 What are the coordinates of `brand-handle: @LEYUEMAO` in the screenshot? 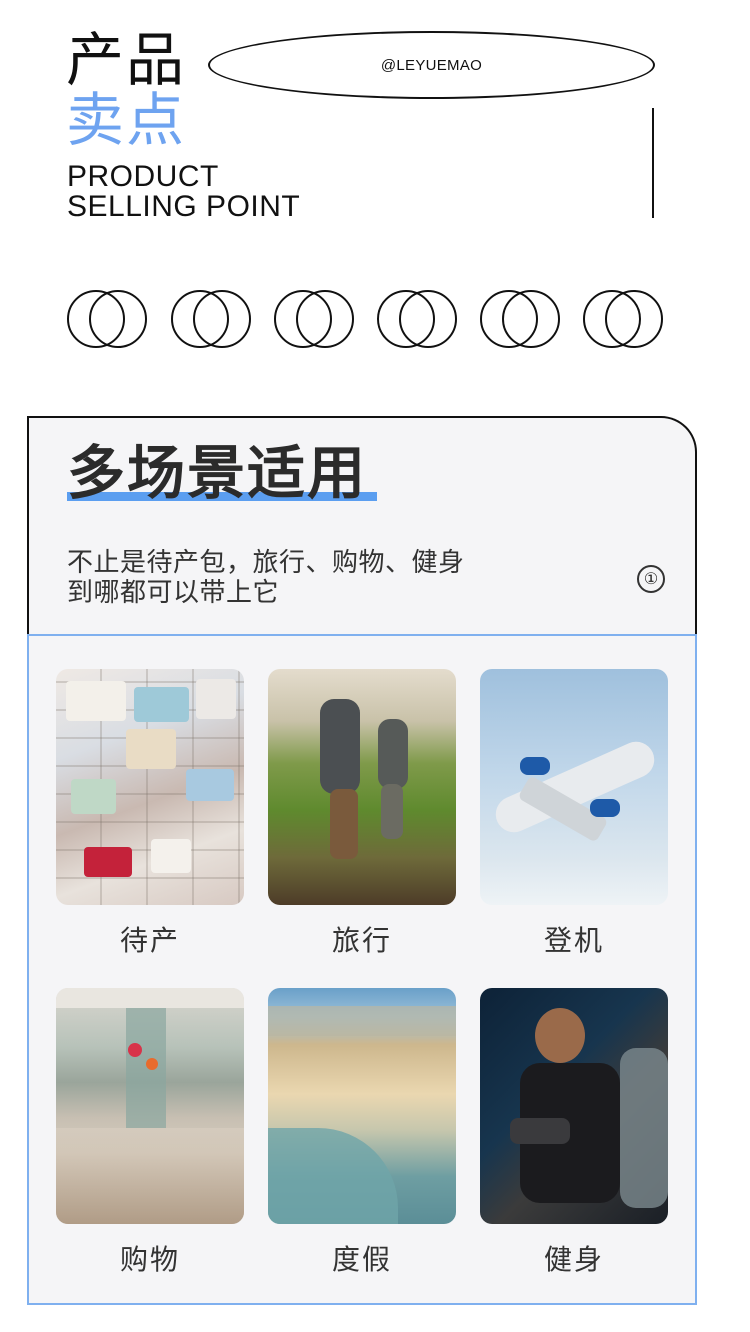 It's located at (431, 65).